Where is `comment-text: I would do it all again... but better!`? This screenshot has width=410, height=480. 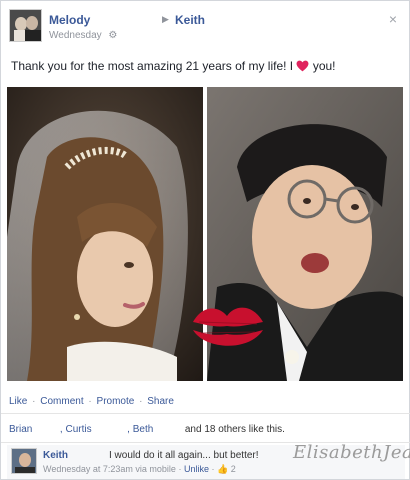
comment-text: I would do it all again... but better! is located at coordinates (184, 455).